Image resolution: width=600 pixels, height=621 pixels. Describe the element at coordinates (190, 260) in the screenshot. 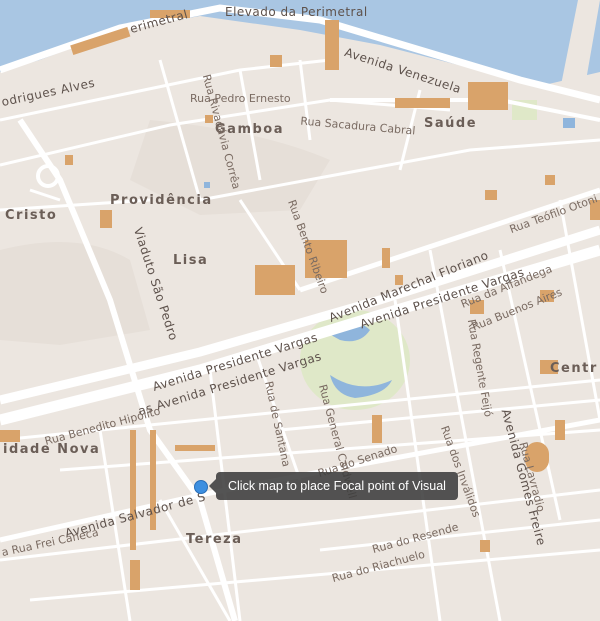

I see `district-lisa: Lisa` at that location.